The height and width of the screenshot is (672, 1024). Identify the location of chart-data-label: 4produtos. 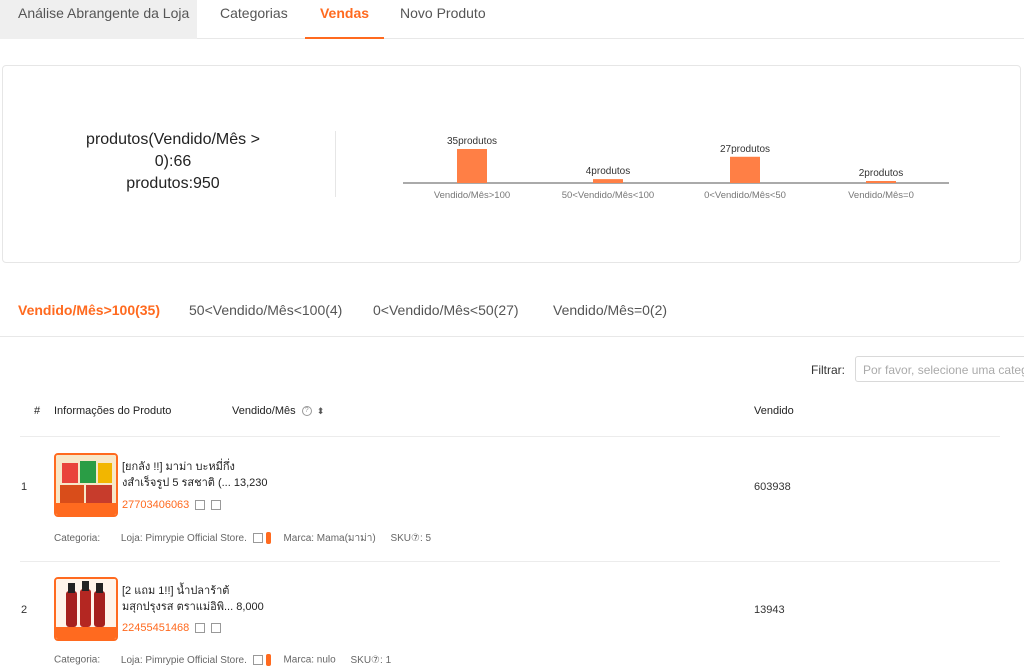
(608, 171).